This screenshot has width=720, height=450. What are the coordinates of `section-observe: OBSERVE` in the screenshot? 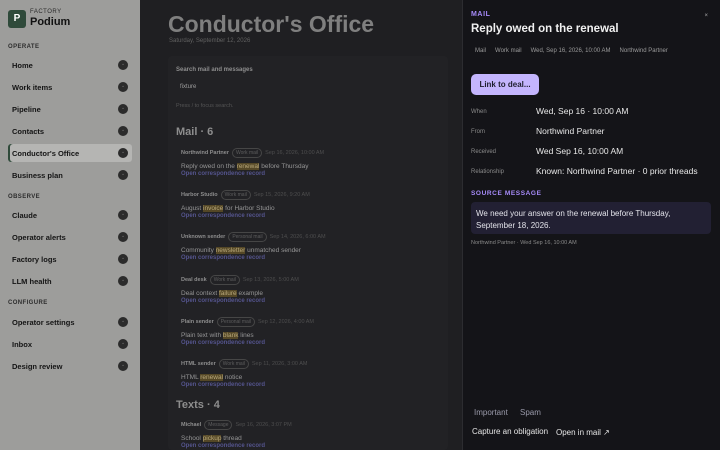 It's located at (24, 197).